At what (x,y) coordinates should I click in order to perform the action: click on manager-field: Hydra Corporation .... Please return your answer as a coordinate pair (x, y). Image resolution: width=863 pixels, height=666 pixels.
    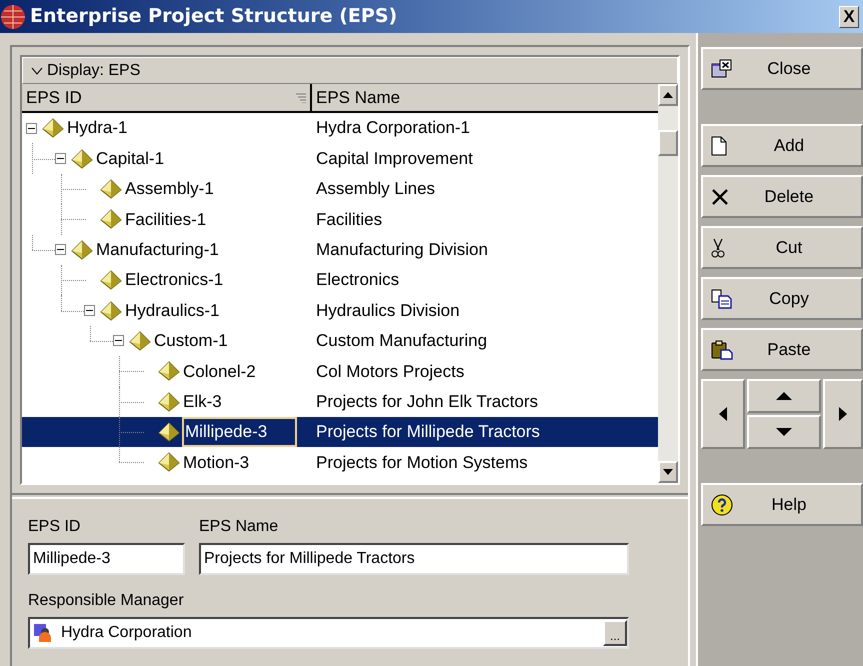
    Looking at the image, I should click on (328, 633).